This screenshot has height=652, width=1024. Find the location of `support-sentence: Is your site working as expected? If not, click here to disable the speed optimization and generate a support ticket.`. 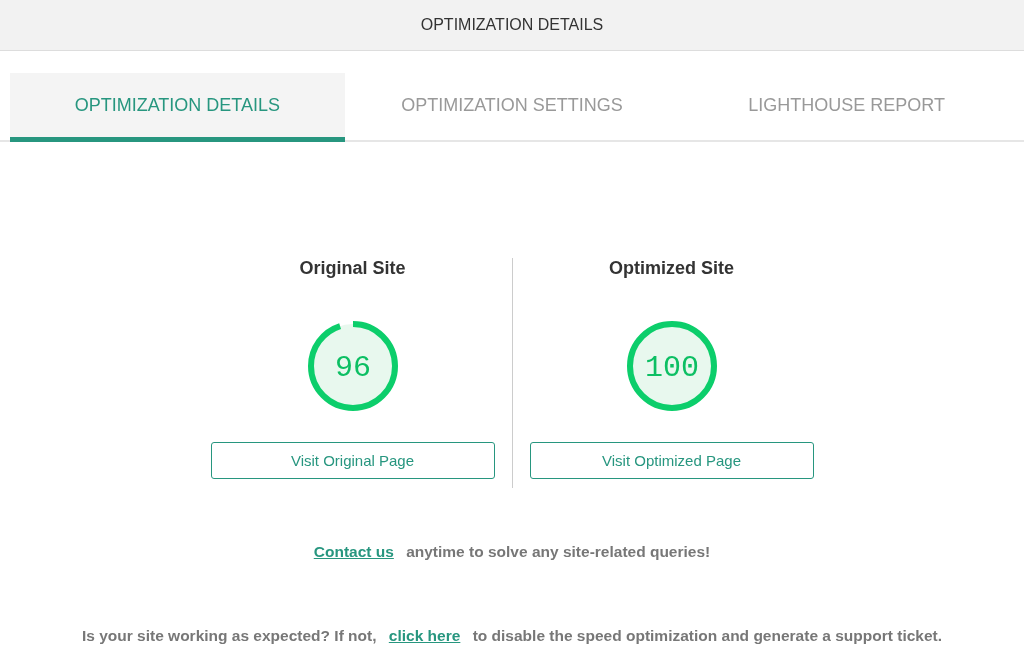

support-sentence: Is your site working as expected? If not, click here to disable the speed optimization and generate a support ticket. is located at coordinates (512, 636).